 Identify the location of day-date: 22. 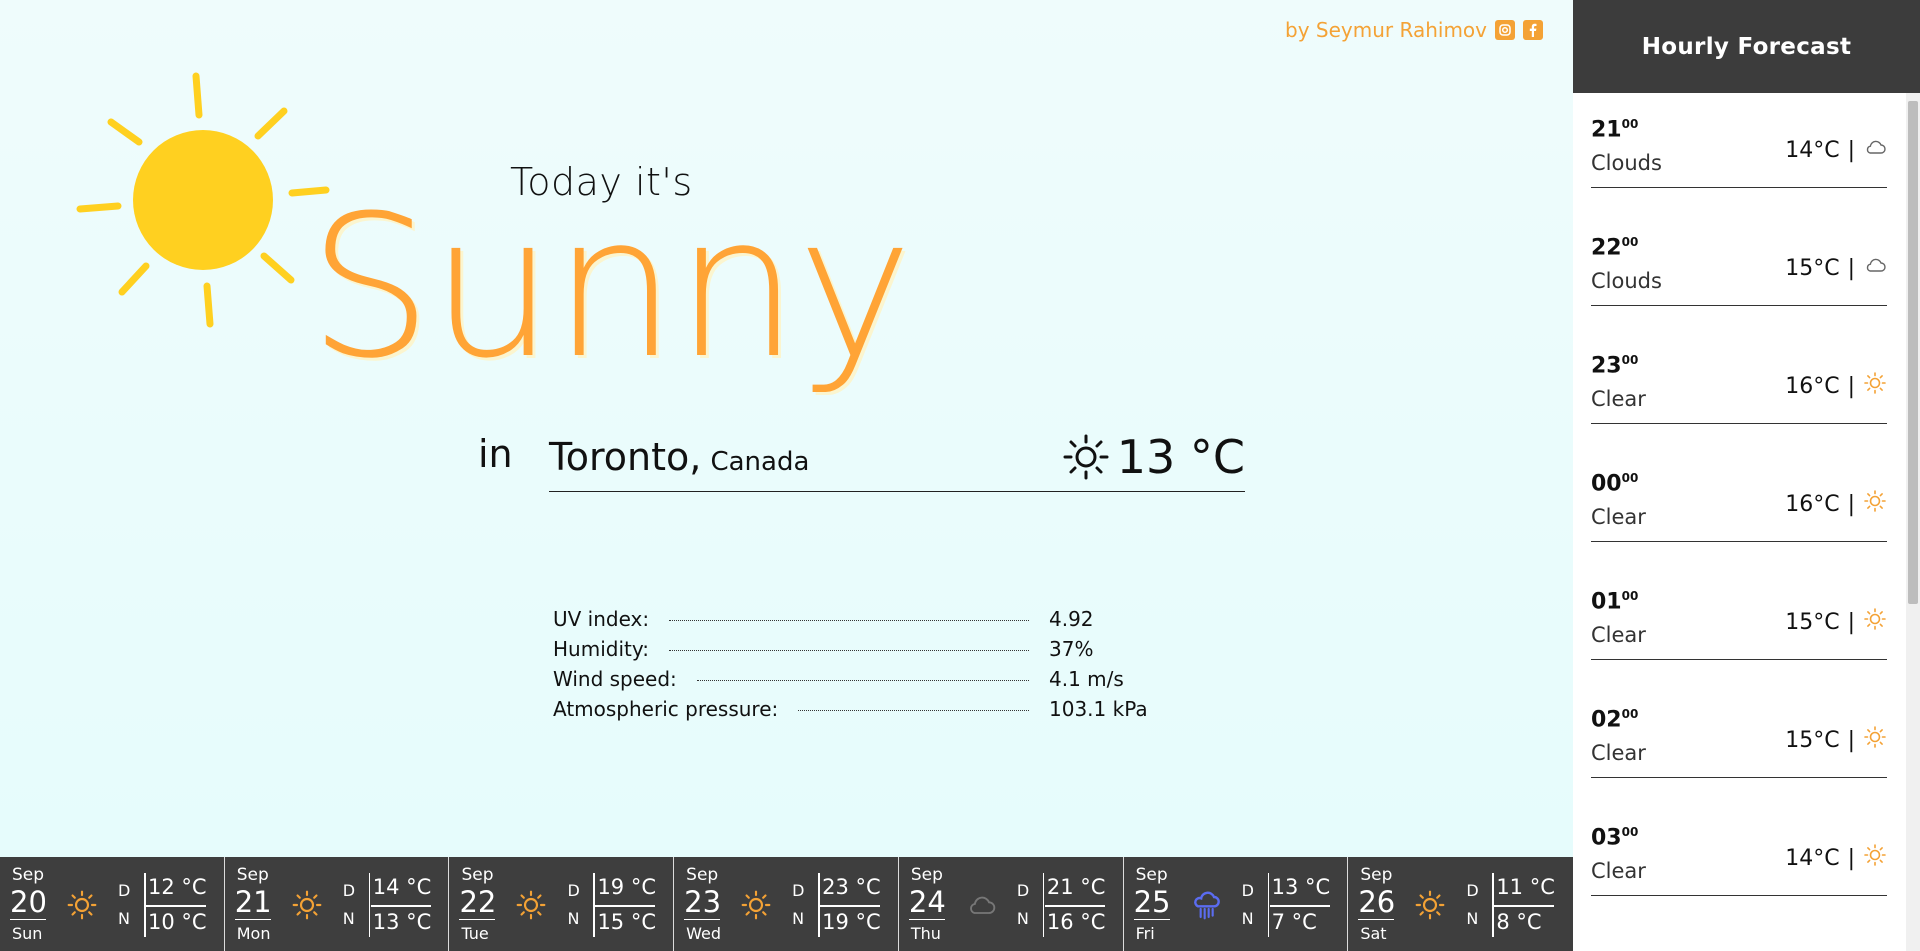
(478, 902).